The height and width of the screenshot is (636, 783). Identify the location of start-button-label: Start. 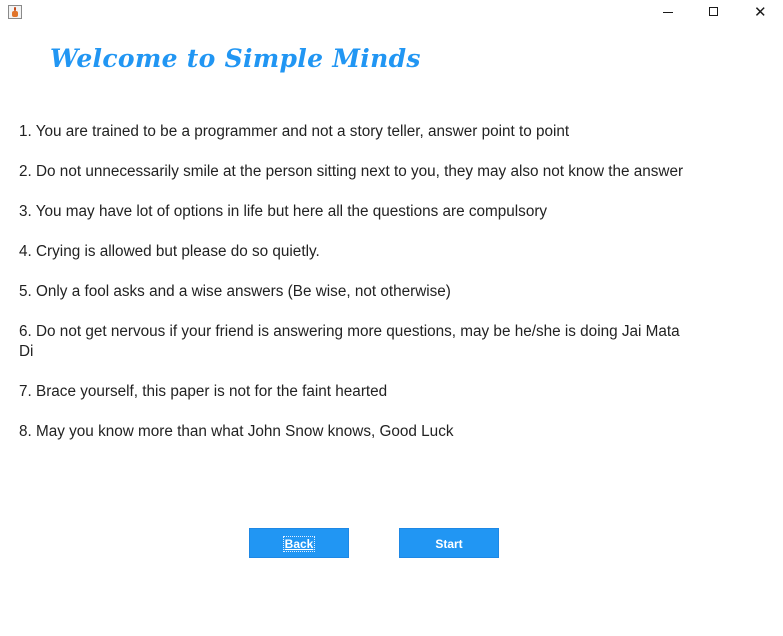
(449, 544).